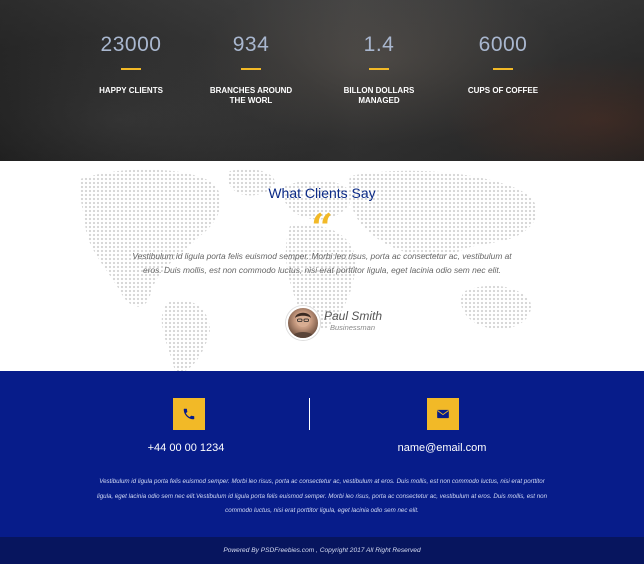  What do you see at coordinates (322, 193) in the screenshot?
I see `testimonials-title: What Clients Say` at bounding box center [322, 193].